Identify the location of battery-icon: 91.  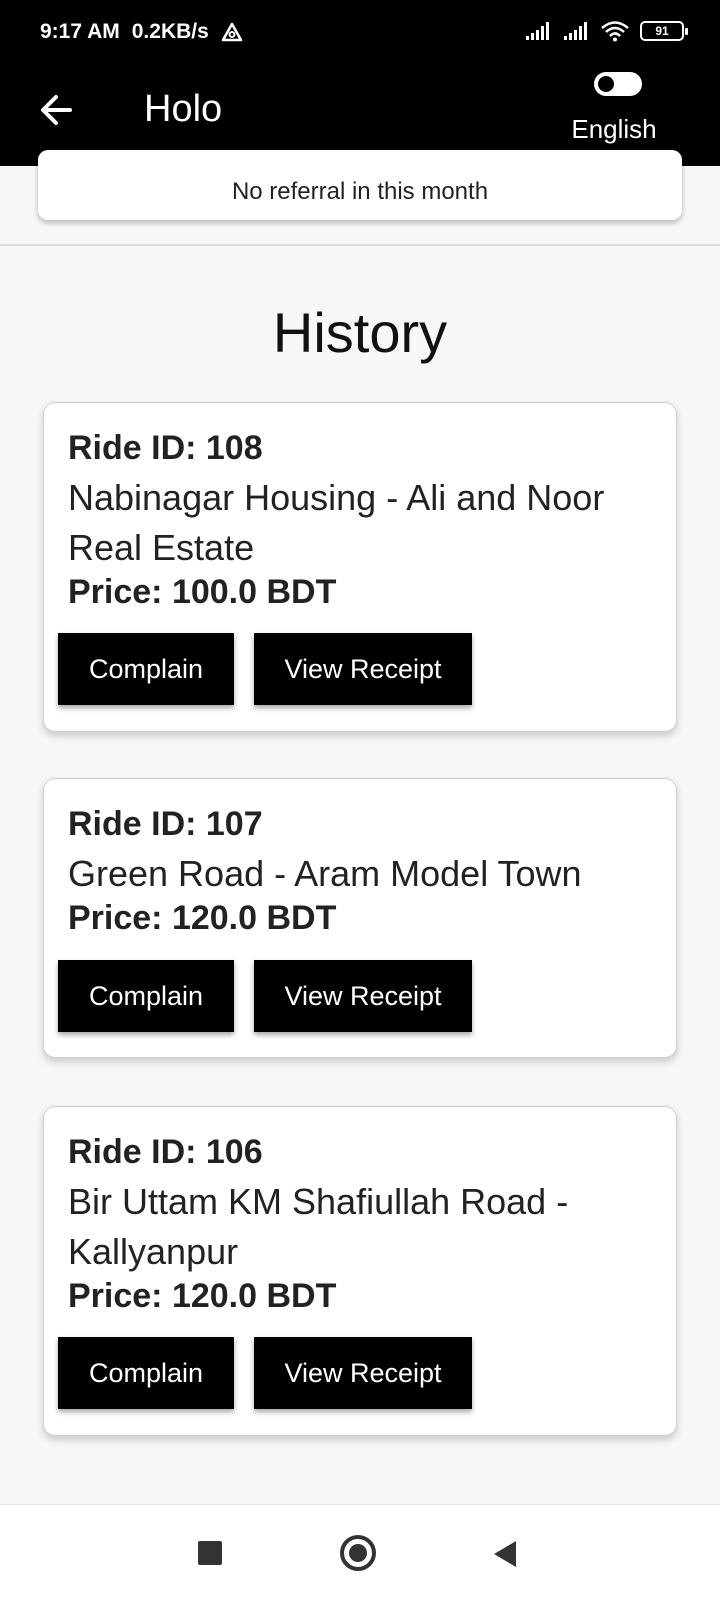
(664, 31).